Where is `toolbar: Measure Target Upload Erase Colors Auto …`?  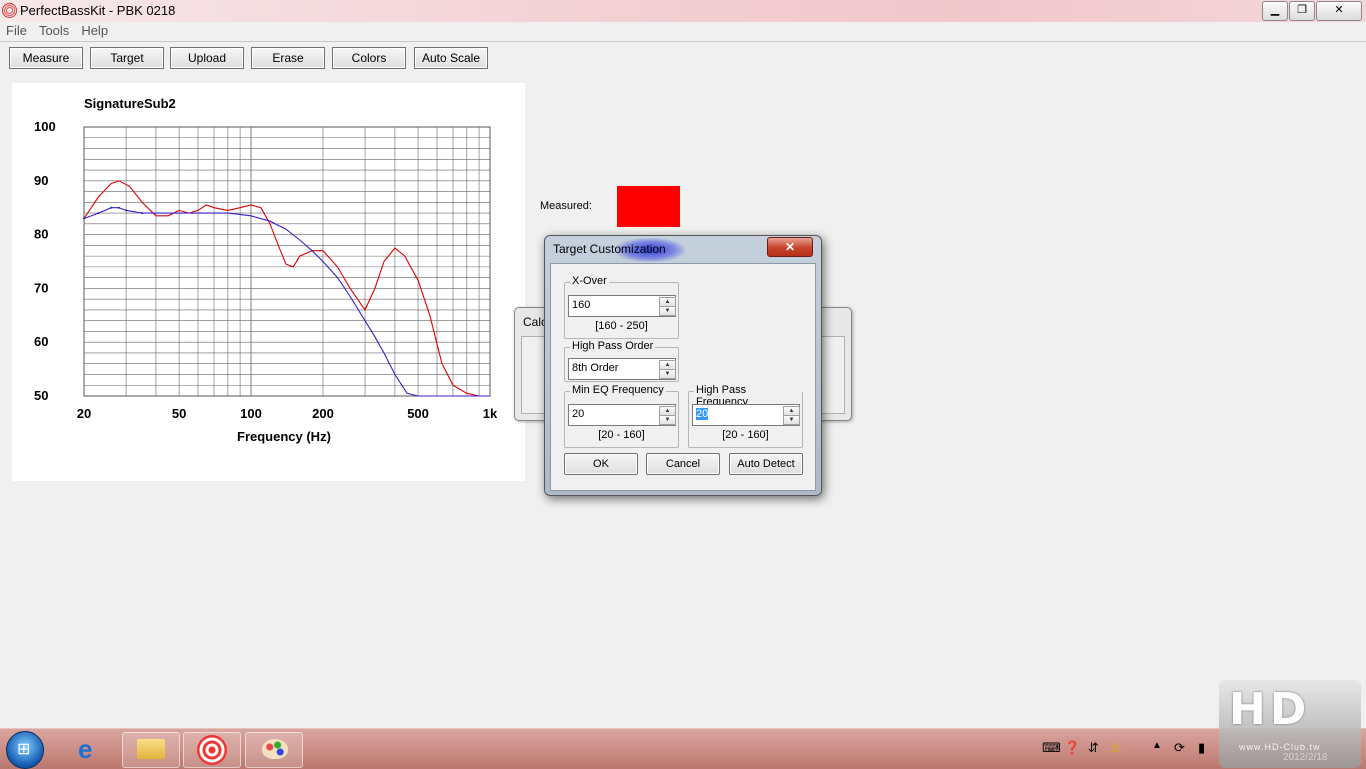
toolbar: Measure Target Upload Erase Colors Auto … is located at coordinates (683, 56).